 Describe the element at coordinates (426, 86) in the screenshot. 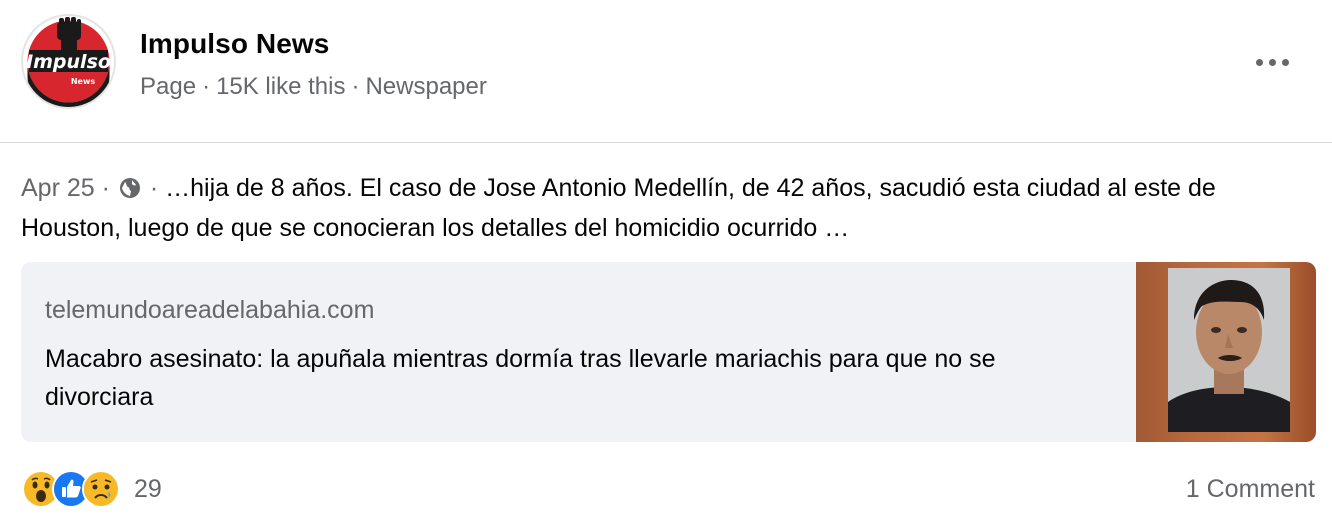

I see `page-category: Newspaper` at that location.